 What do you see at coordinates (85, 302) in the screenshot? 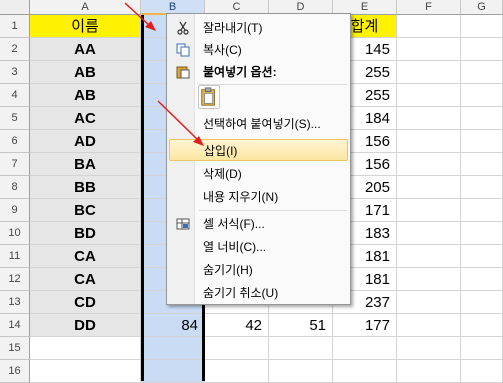
I see `name-cell: CD` at bounding box center [85, 302].